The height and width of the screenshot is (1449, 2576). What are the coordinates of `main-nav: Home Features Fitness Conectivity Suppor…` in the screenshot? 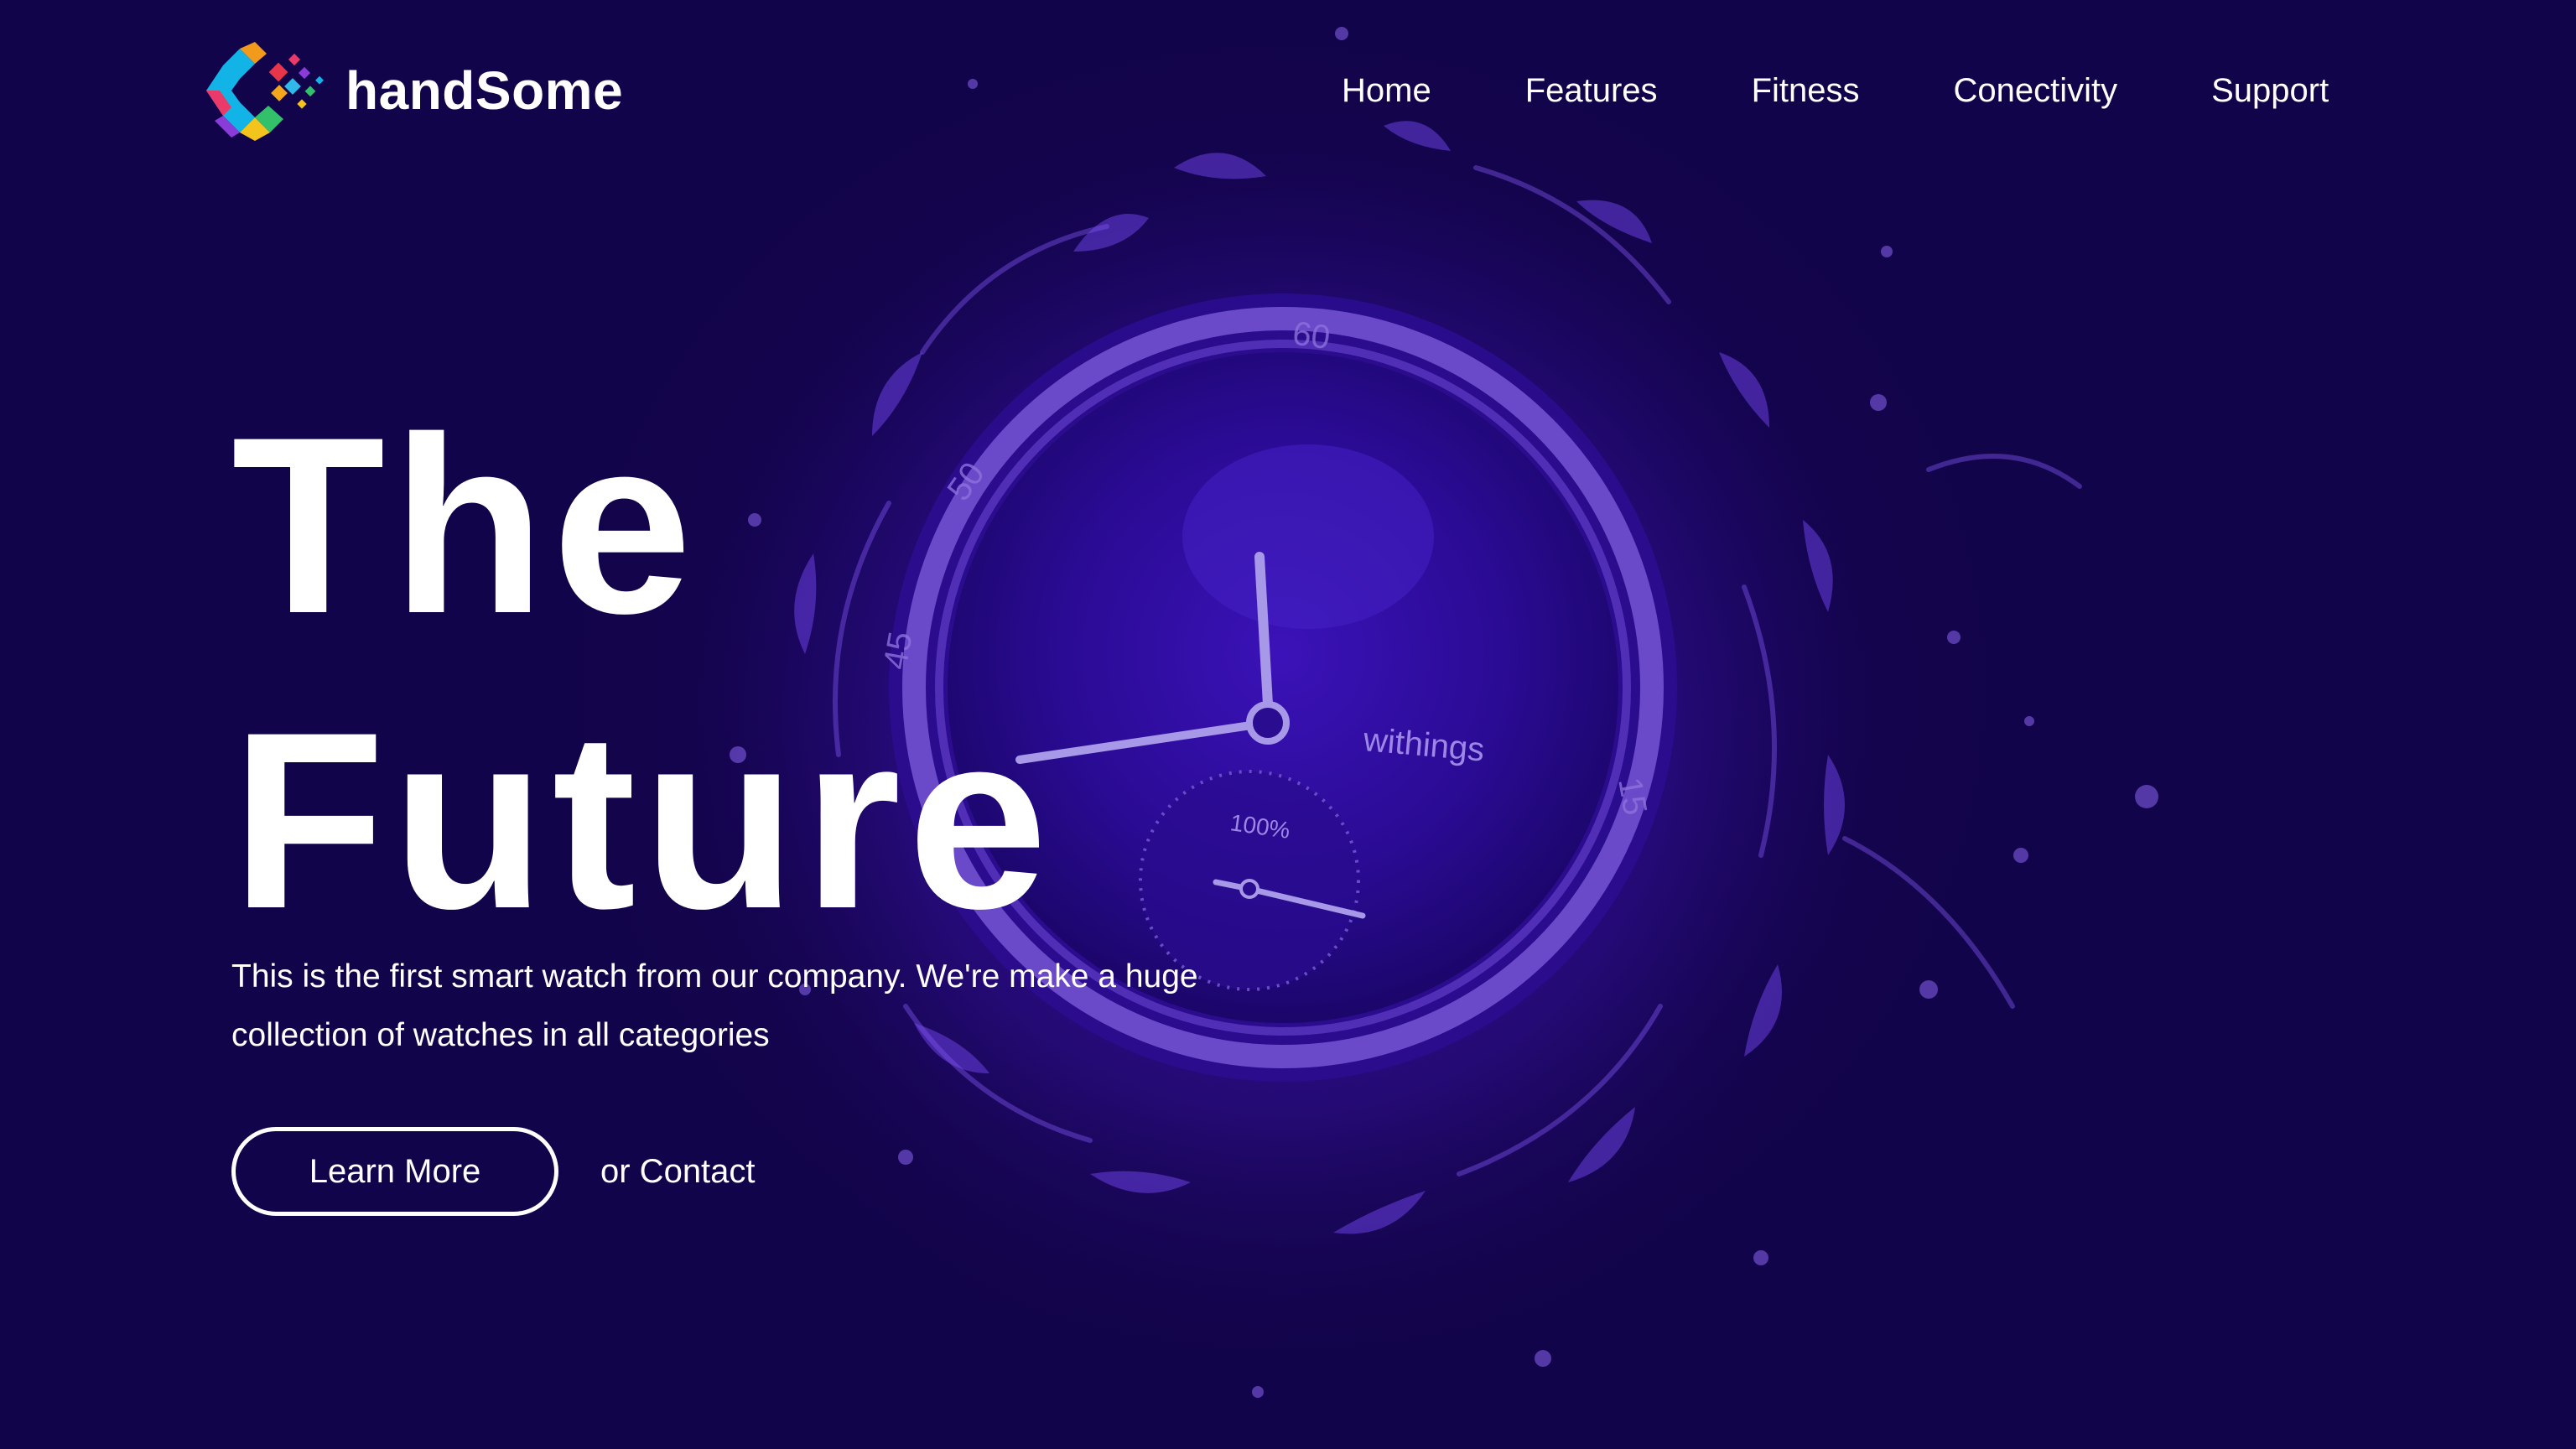 It's located at (1835, 90).